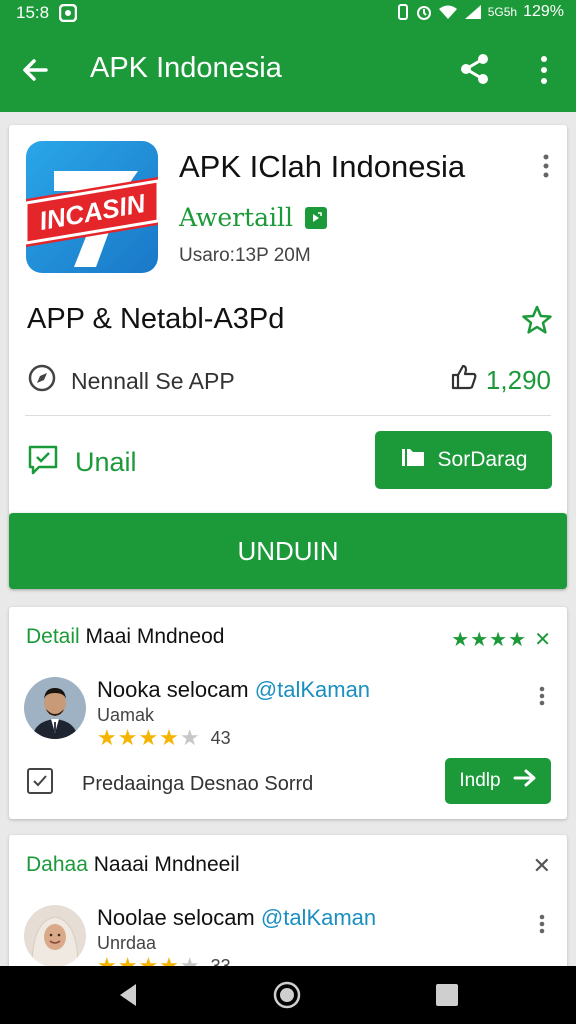  Describe the element at coordinates (163, 864) in the screenshot. I see `review-header-text: Naaai Mndneeil` at that location.